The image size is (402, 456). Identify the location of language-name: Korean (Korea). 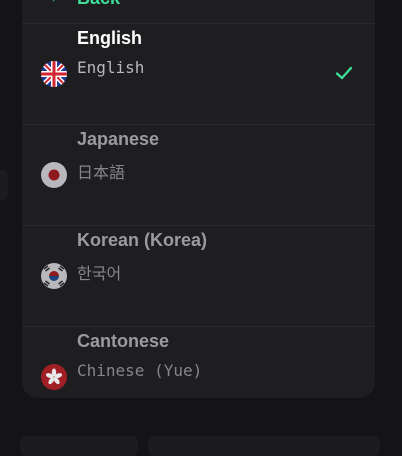
(142, 240).